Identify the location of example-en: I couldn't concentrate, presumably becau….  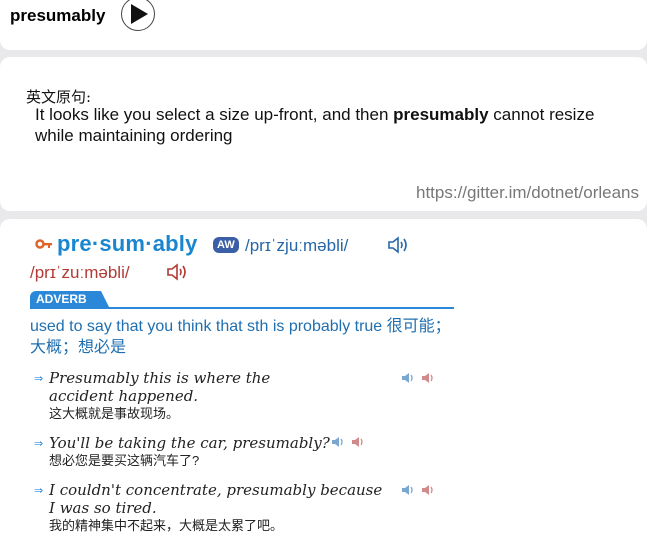
(216, 499).